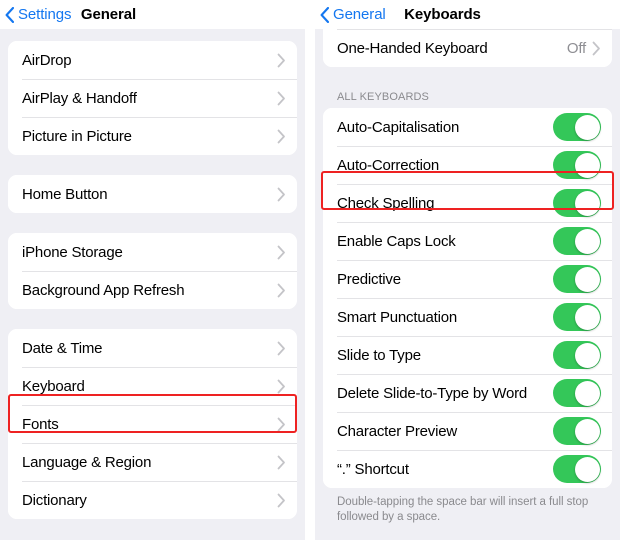 The width and height of the screenshot is (620, 540). I want to click on sidebar-item-keyboard: Keyboard, so click(152, 386).